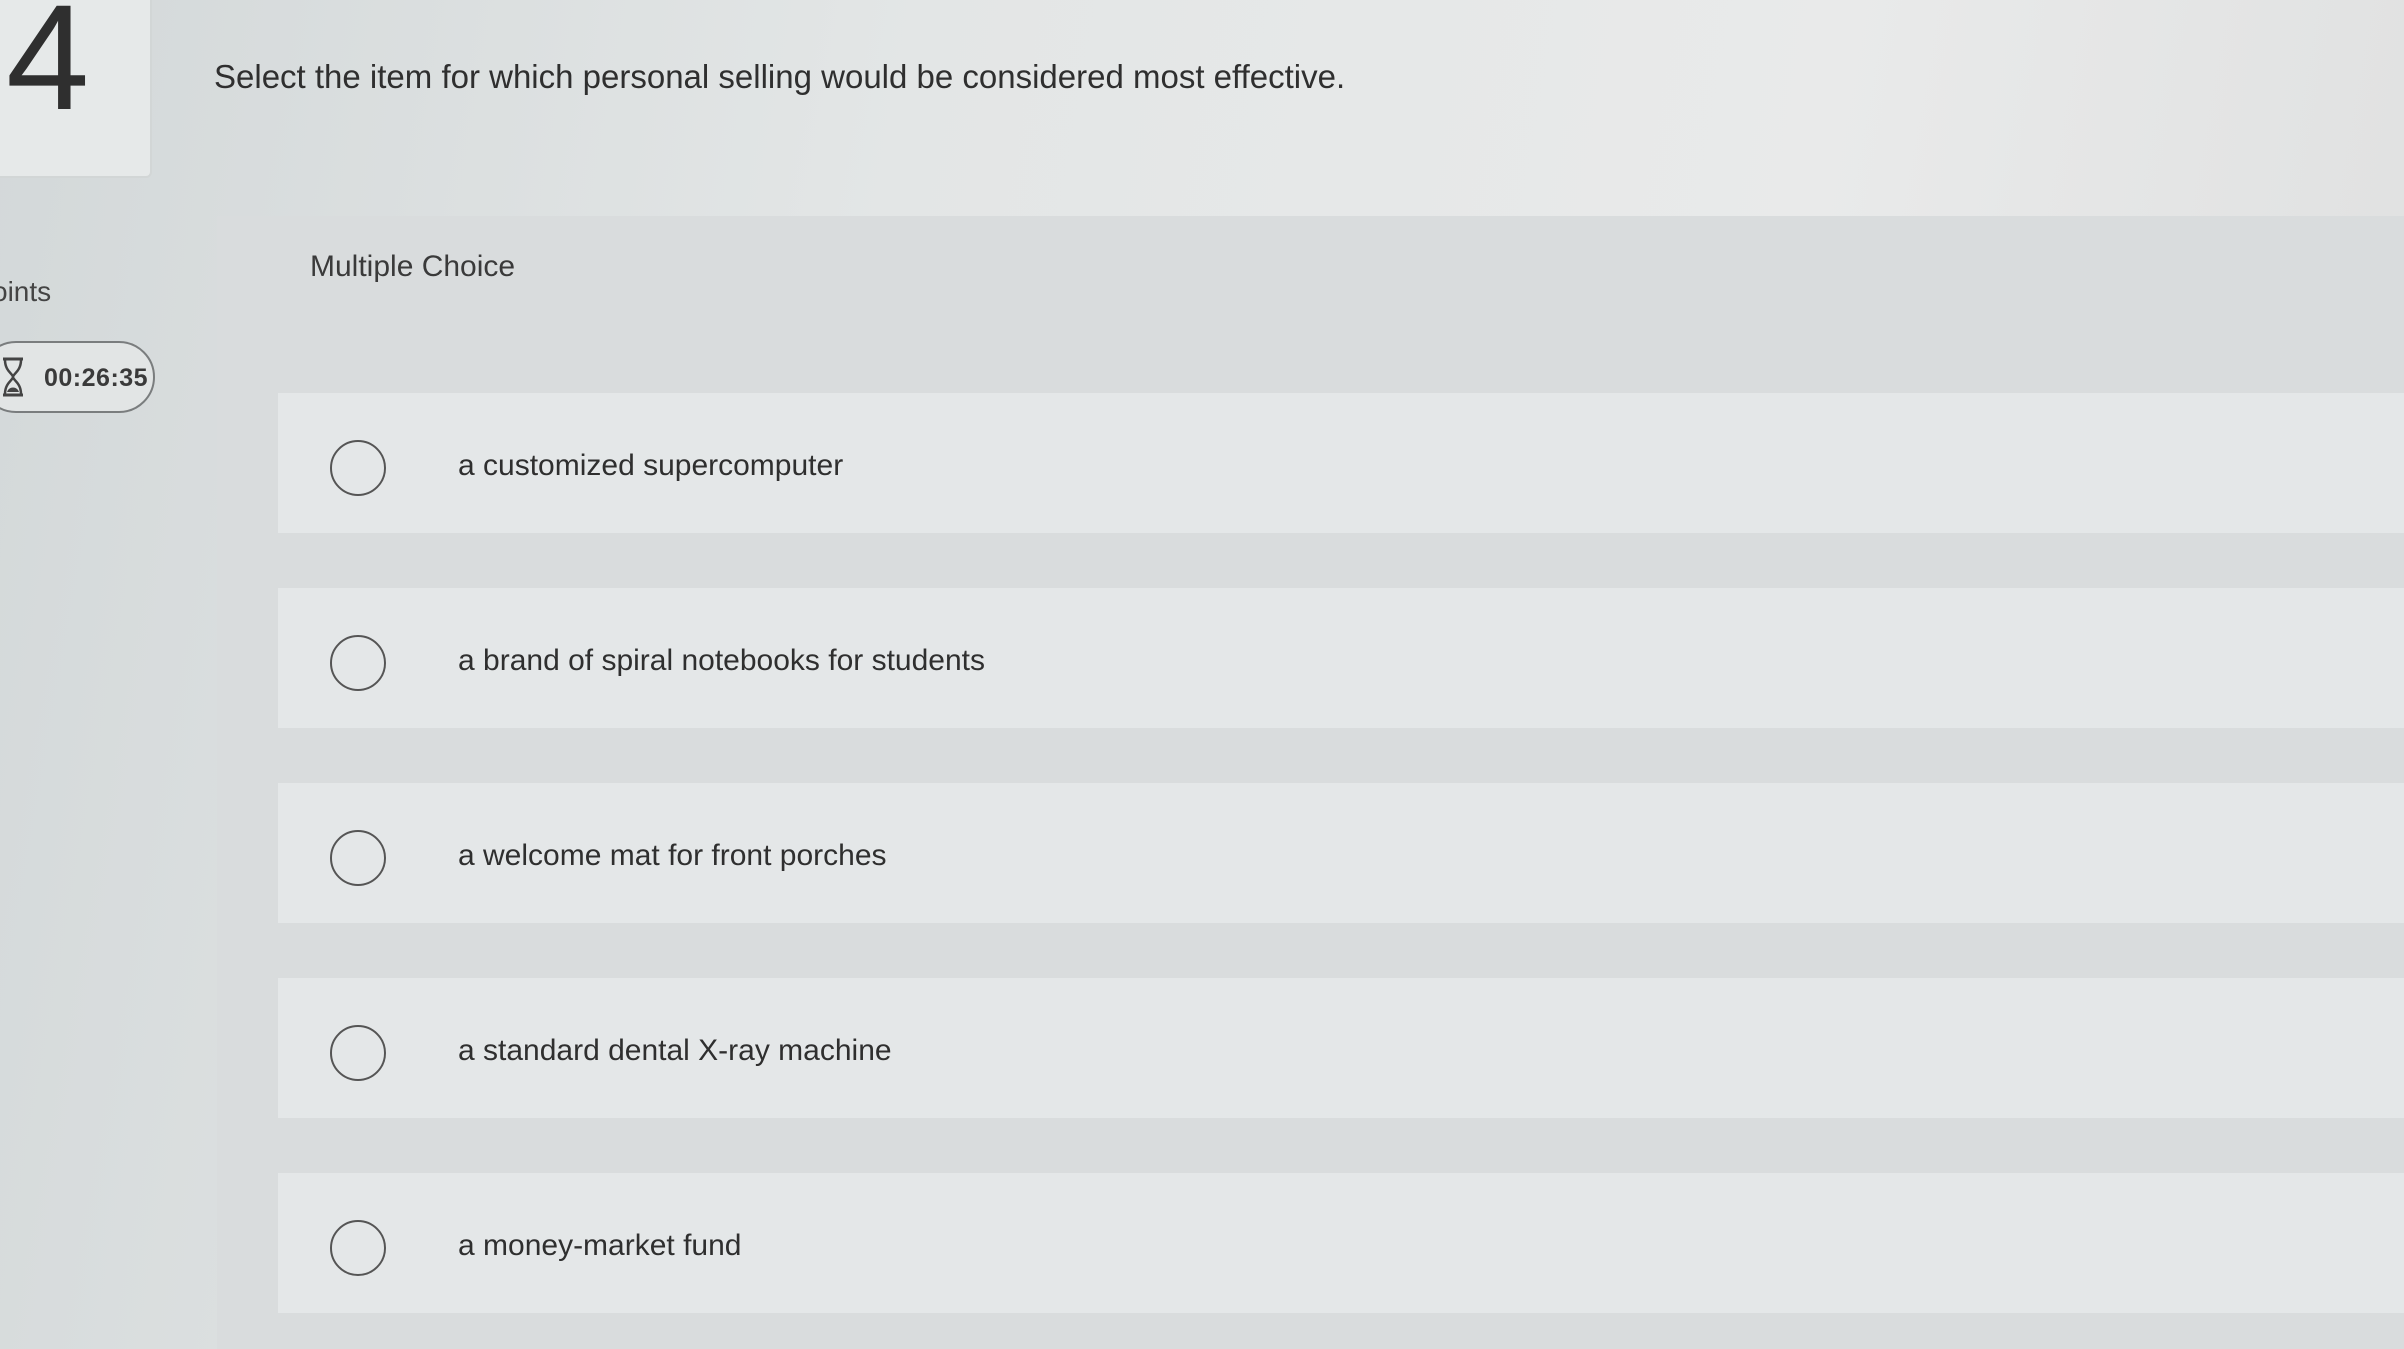 This screenshot has height=1349, width=2404. Describe the element at coordinates (599, 1246) in the screenshot. I see `answer-option-label: a money-market fund` at that location.